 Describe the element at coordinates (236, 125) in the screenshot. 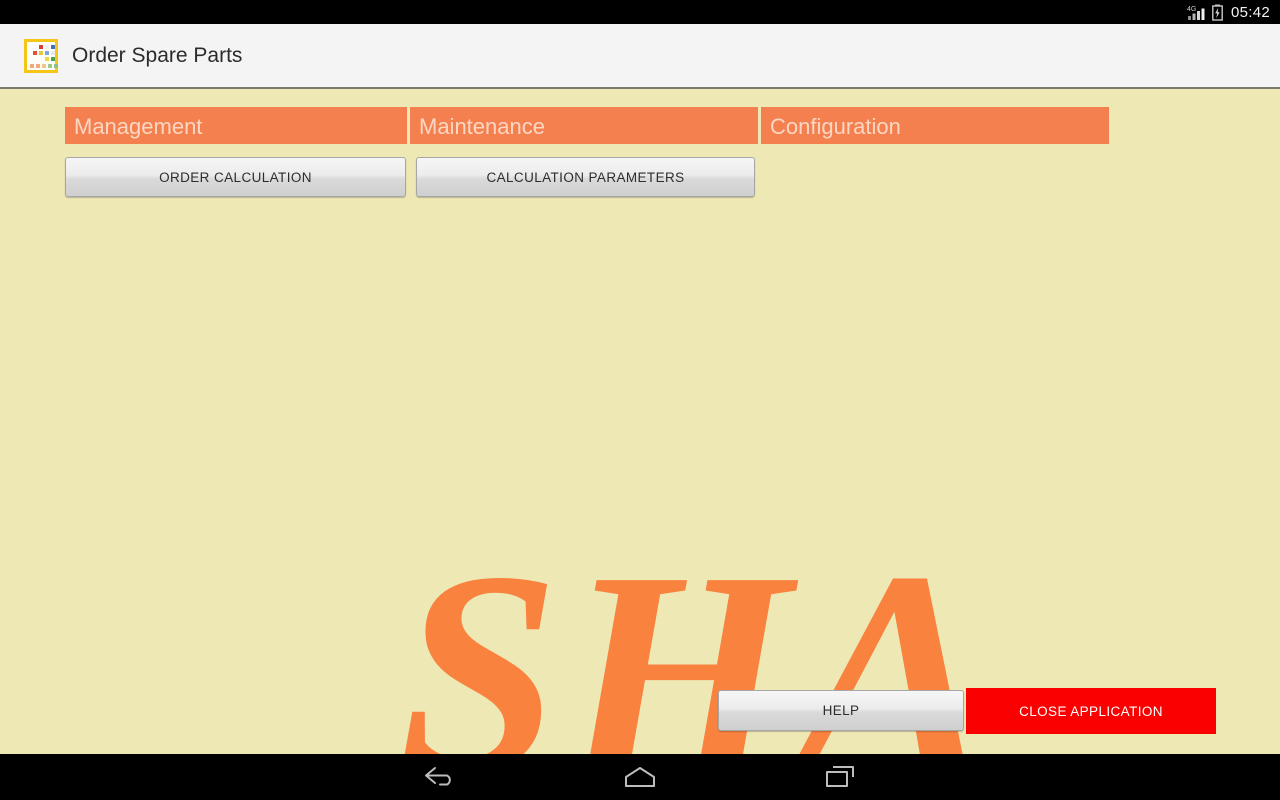

I see `tab-management: Management` at that location.